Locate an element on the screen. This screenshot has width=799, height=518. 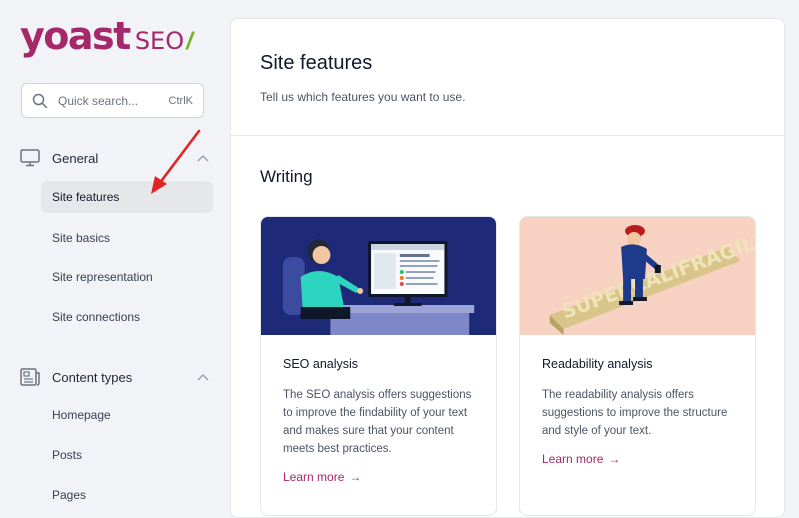
logo-wordmark: yoast is located at coordinates (75, 36).